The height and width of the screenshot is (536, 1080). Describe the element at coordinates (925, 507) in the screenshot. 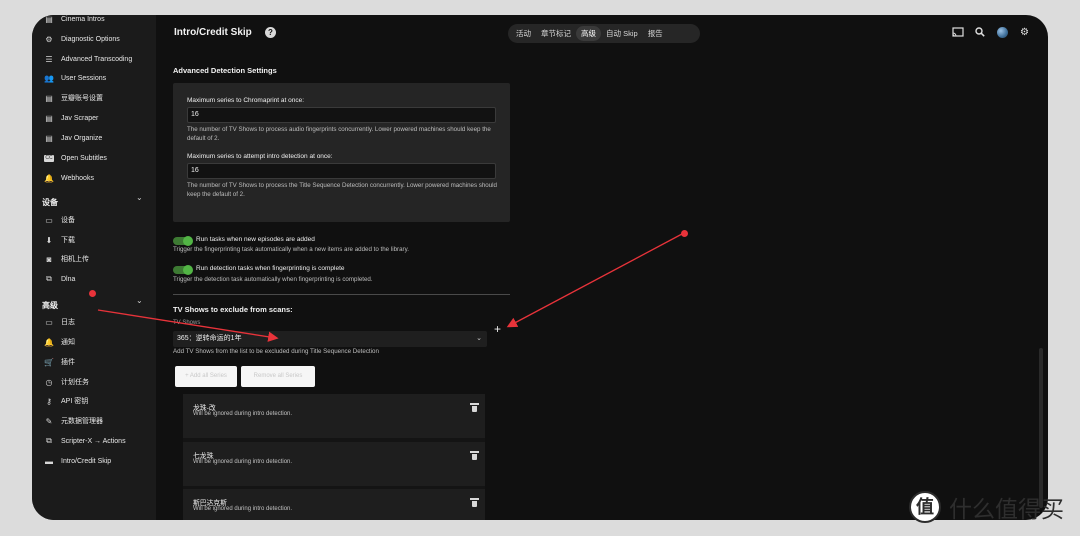

I see `watermark-logo: 值` at that location.